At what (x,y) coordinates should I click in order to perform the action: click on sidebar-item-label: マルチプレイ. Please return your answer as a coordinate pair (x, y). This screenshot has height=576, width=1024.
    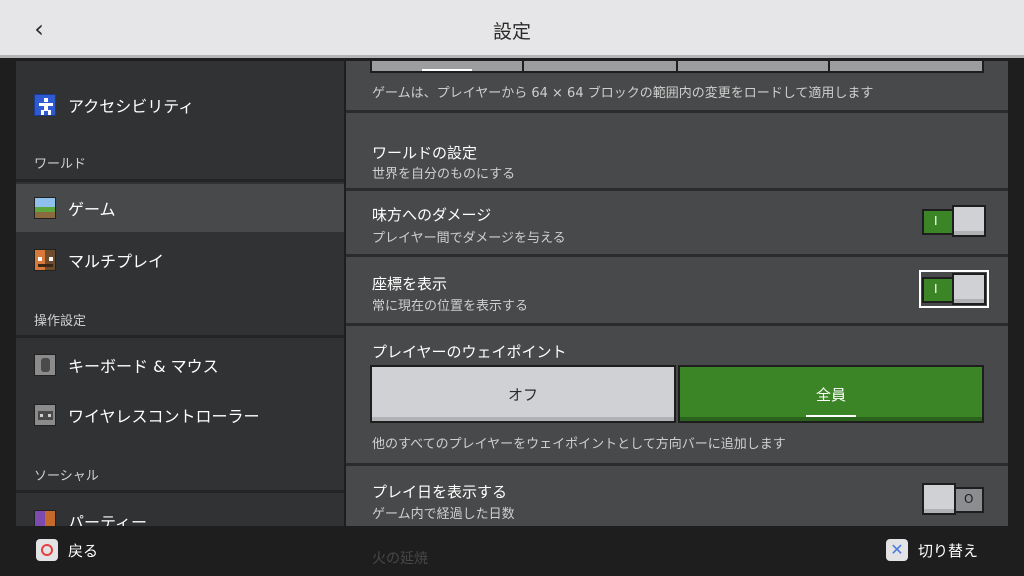
    Looking at the image, I should click on (116, 261).